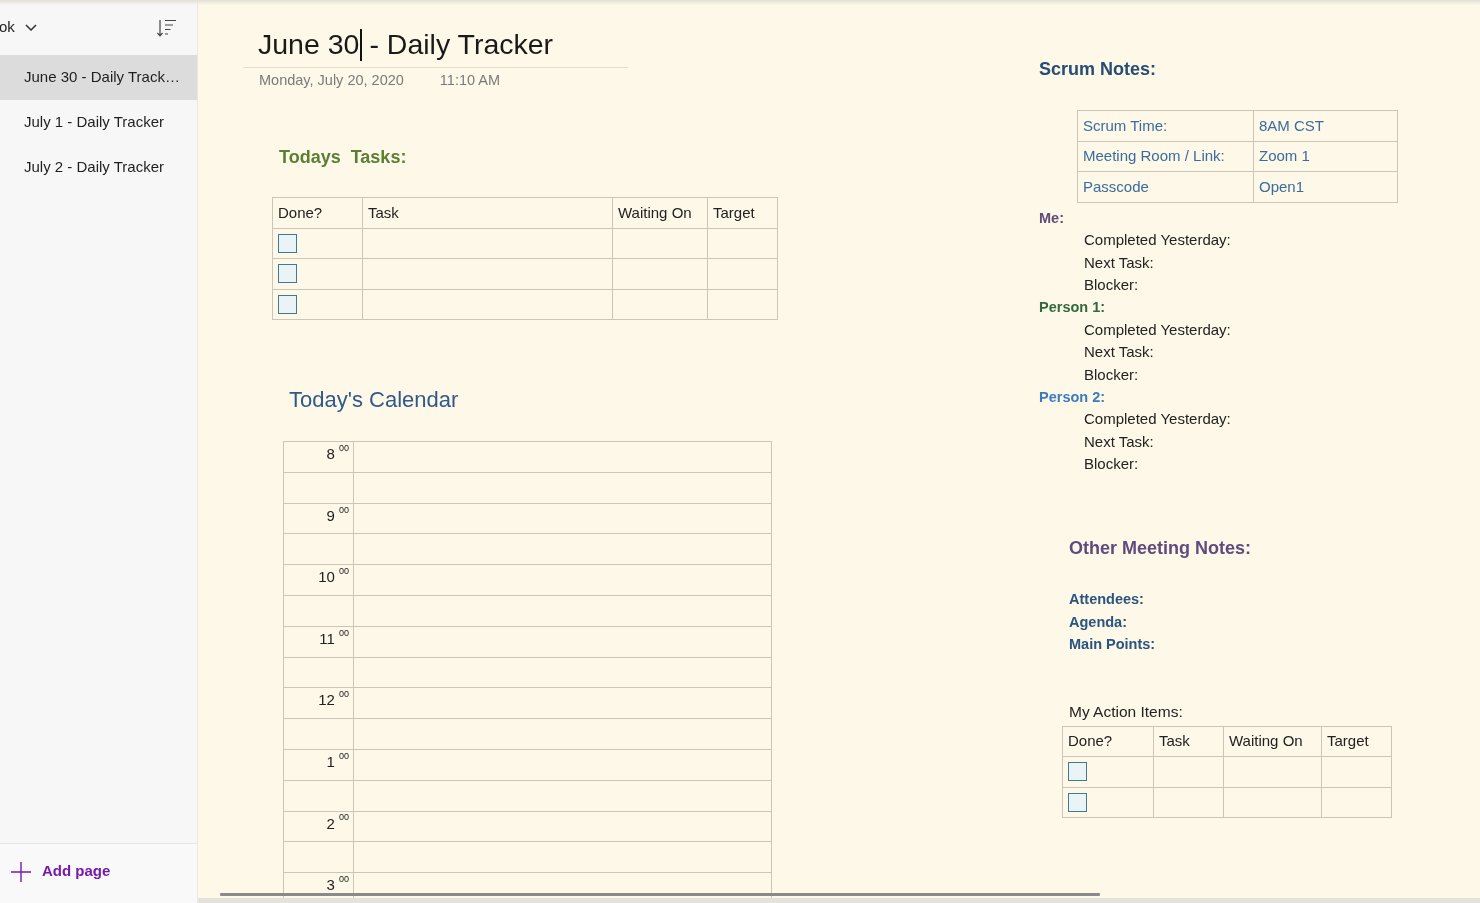  What do you see at coordinates (318, 642) in the screenshot?
I see `time-cell: 11 $^{00}$` at bounding box center [318, 642].